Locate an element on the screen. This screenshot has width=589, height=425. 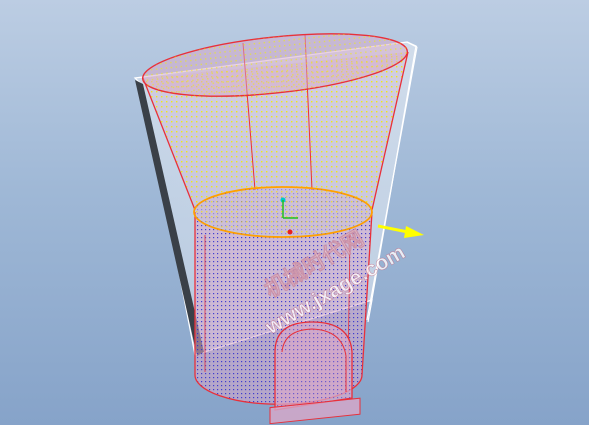
arrow-right-icon is located at coordinates (400, 231).